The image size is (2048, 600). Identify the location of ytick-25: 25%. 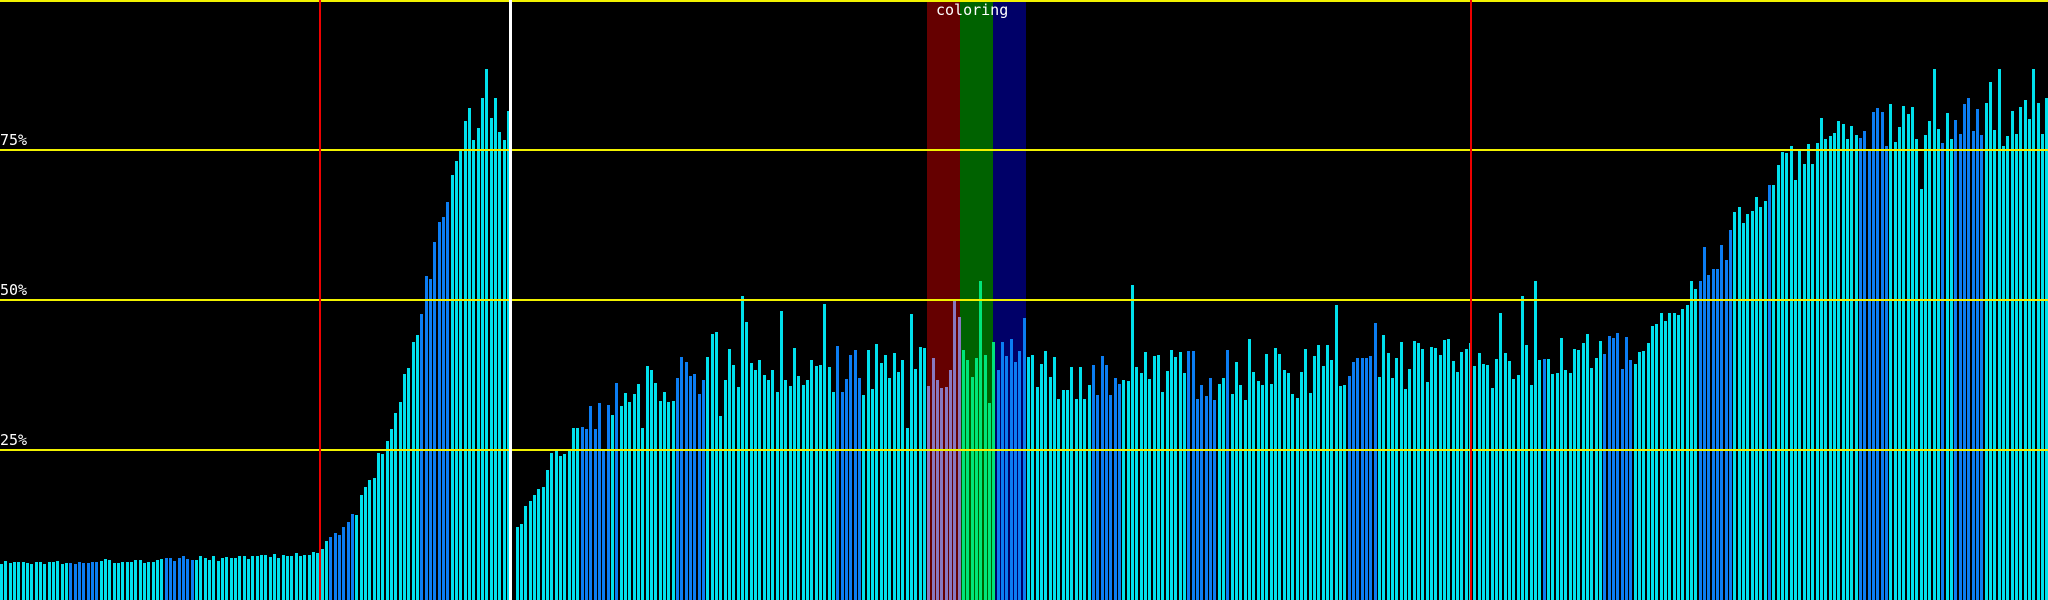
(14, 440).